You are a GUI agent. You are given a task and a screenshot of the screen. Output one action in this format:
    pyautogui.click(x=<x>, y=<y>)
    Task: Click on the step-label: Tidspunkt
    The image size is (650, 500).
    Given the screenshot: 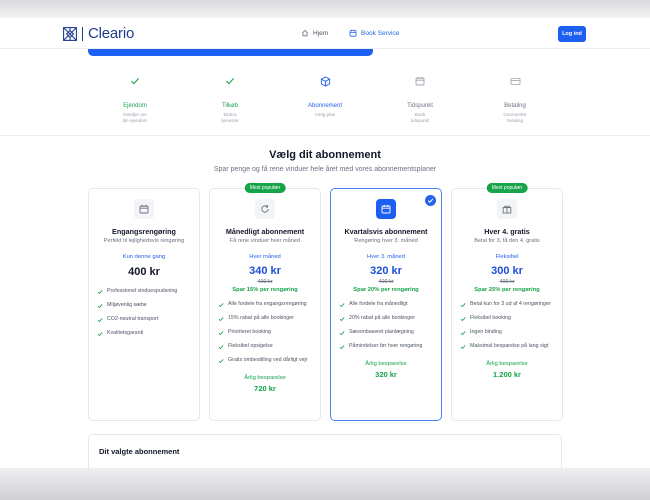 What is the action you would take?
    pyautogui.click(x=420, y=106)
    